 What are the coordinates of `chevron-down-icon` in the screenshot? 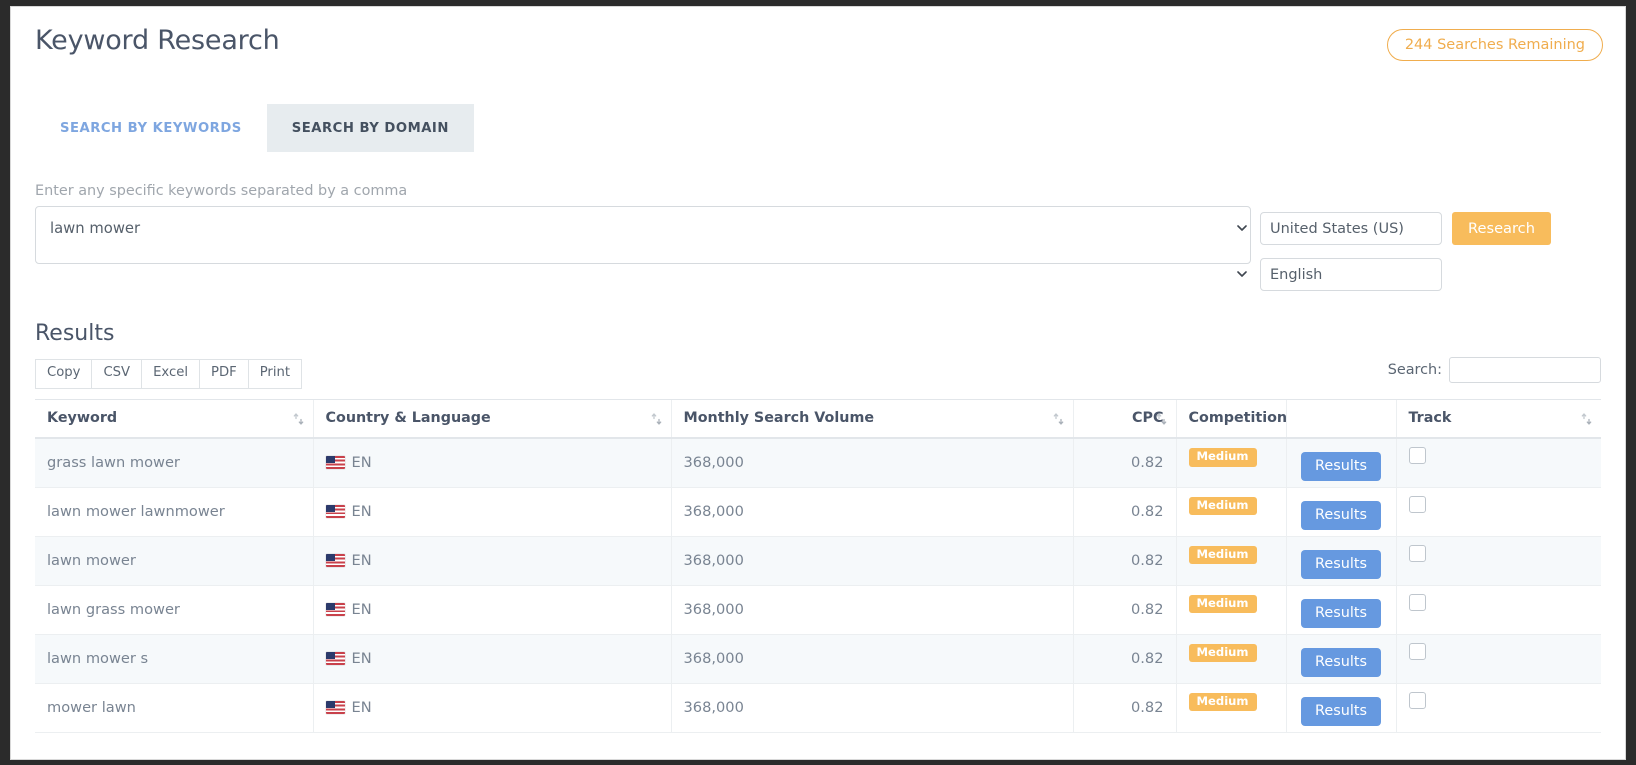 It's located at (1242, 274).